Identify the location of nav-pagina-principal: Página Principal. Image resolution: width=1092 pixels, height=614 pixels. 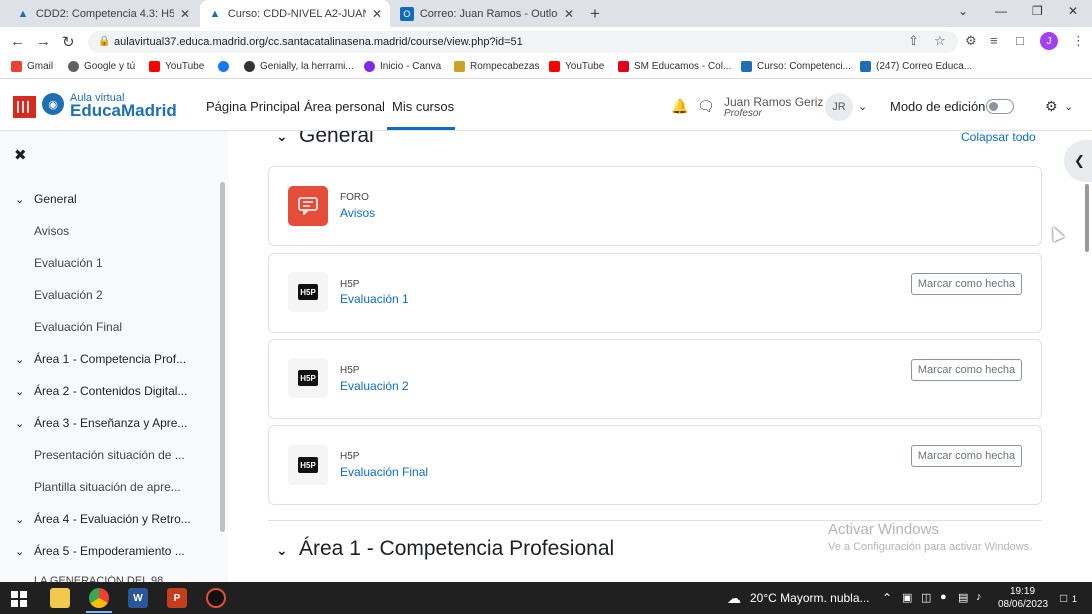
(253, 106).